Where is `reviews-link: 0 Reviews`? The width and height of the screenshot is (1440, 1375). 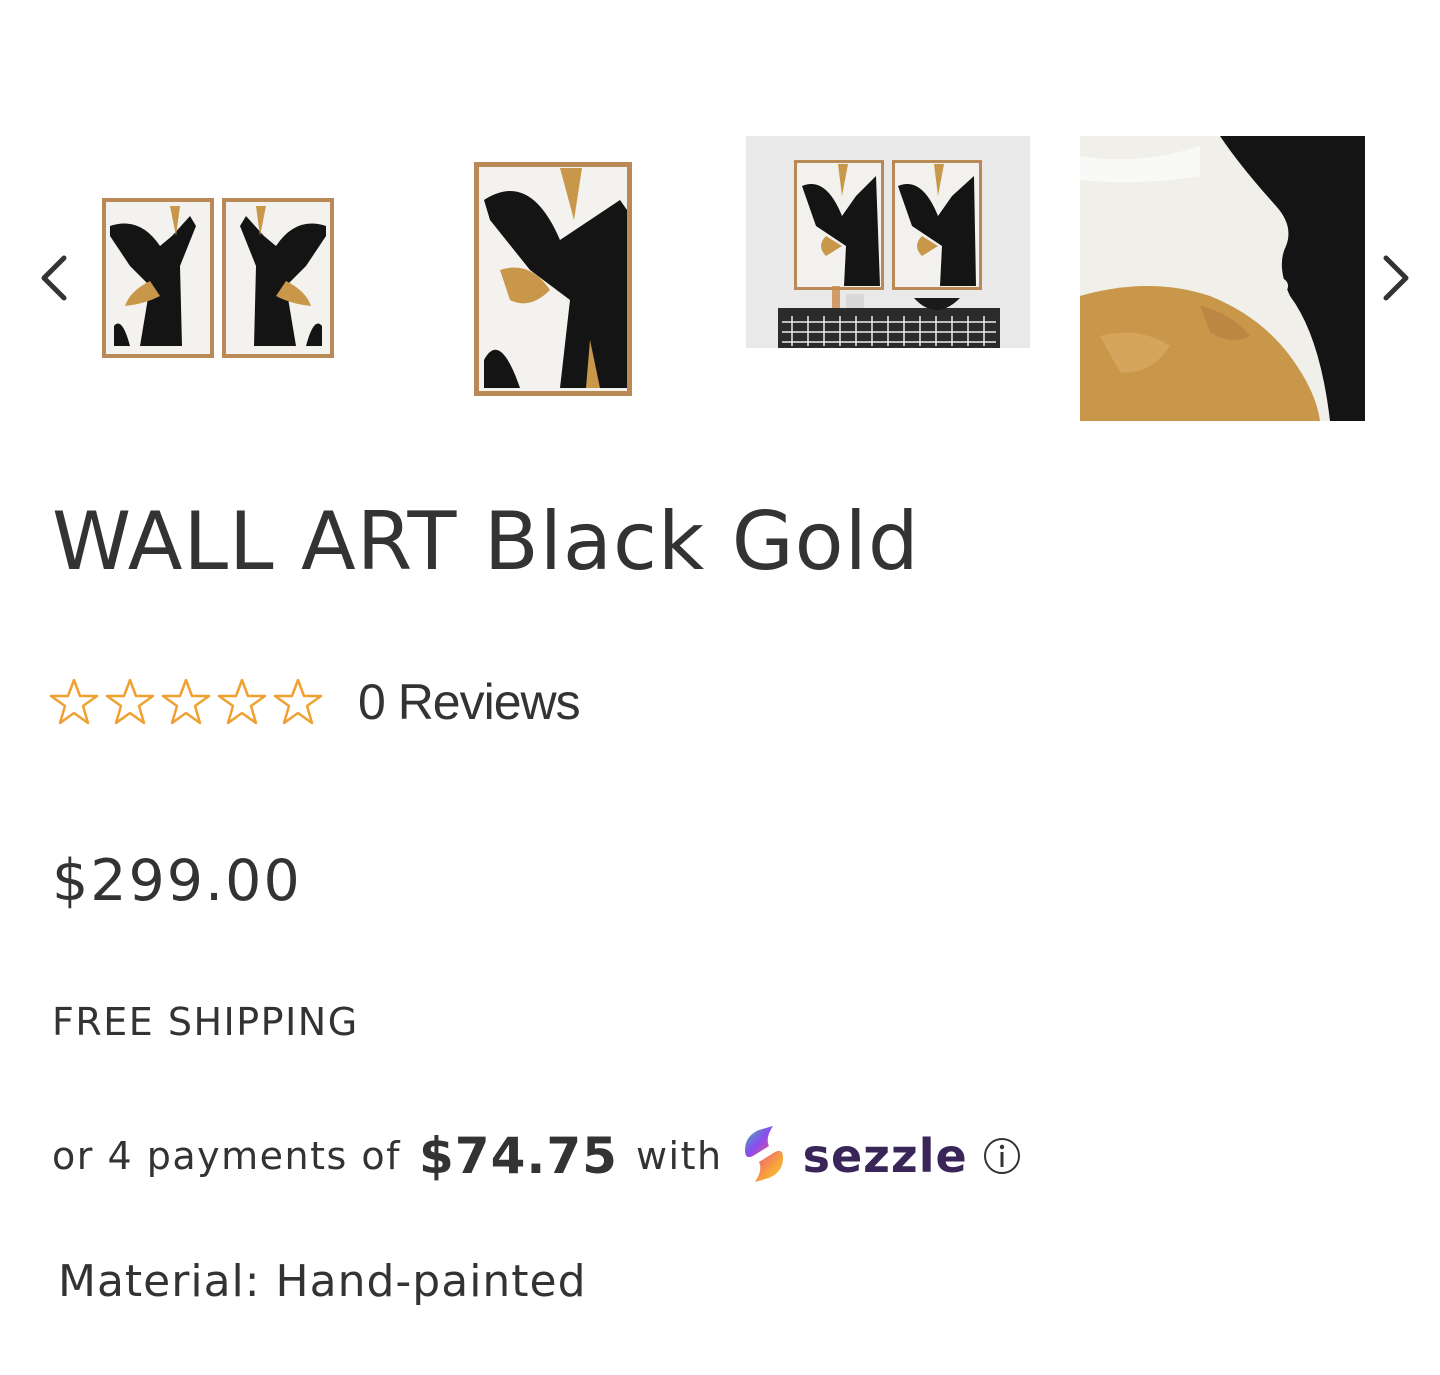
reviews-link: 0 Reviews is located at coordinates (469, 702).